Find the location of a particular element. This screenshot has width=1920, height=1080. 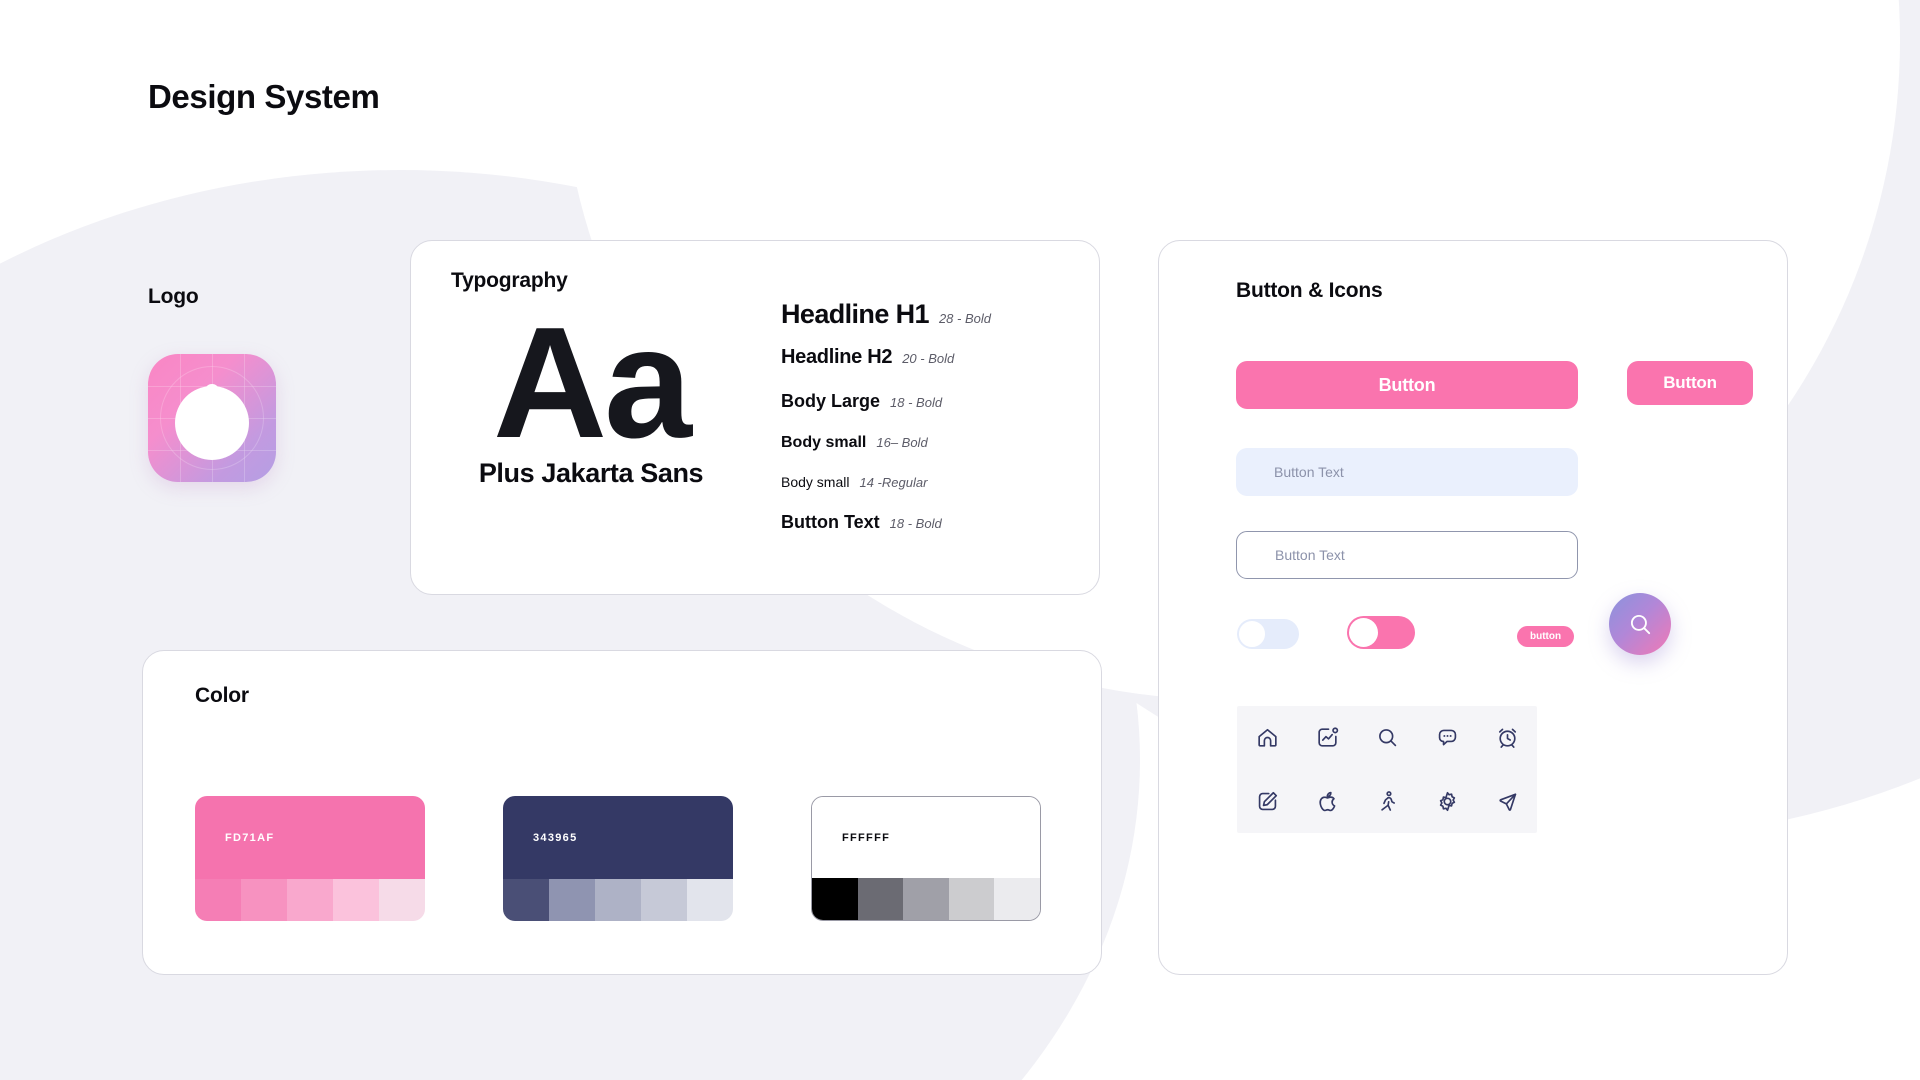

walking-person-icon is located at coordinates (1387, 800).